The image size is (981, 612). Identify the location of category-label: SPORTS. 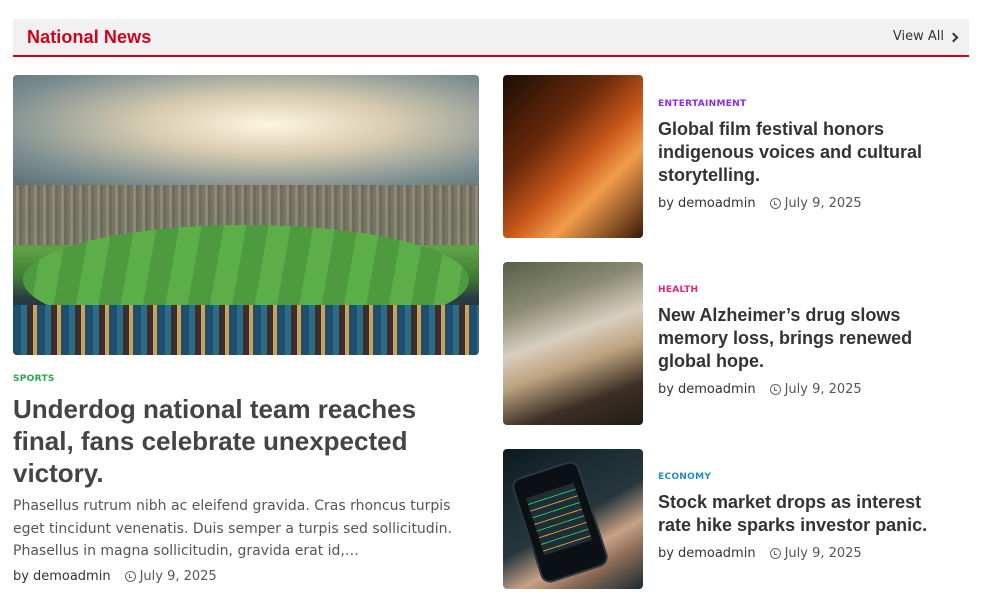
(34, 379).